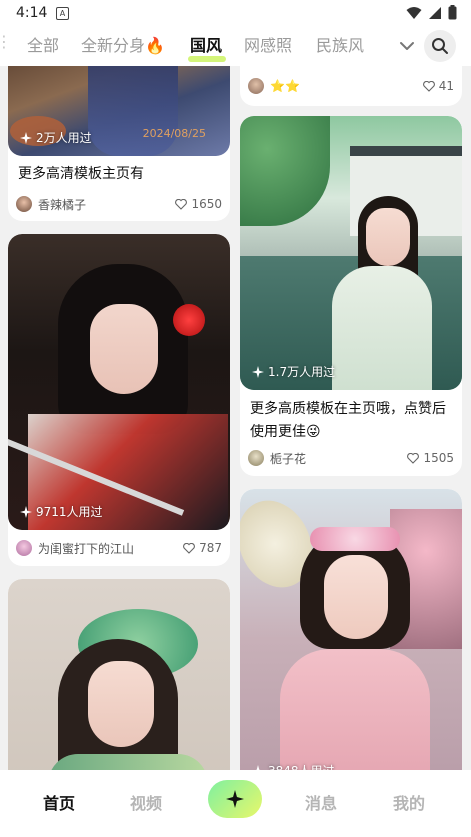 This screenshot has height=837, width=471. I want to click on usage-count: 2万人用过, so click(56, 137).